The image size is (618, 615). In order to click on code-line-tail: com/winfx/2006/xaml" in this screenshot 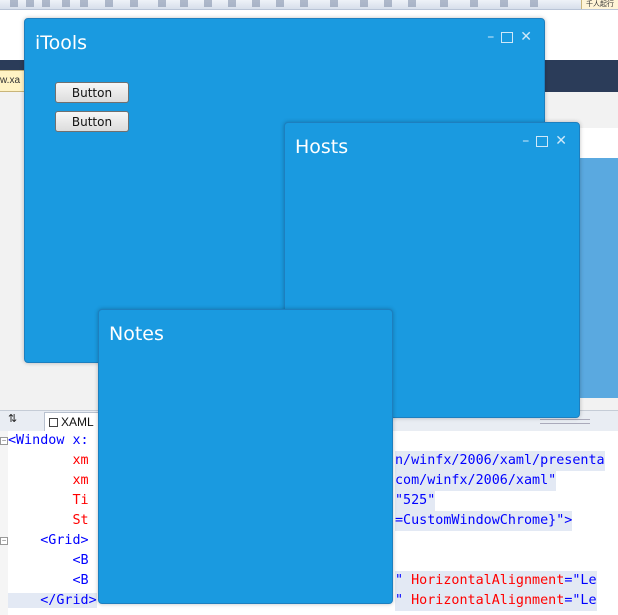, I will do `click(476, 481)`.